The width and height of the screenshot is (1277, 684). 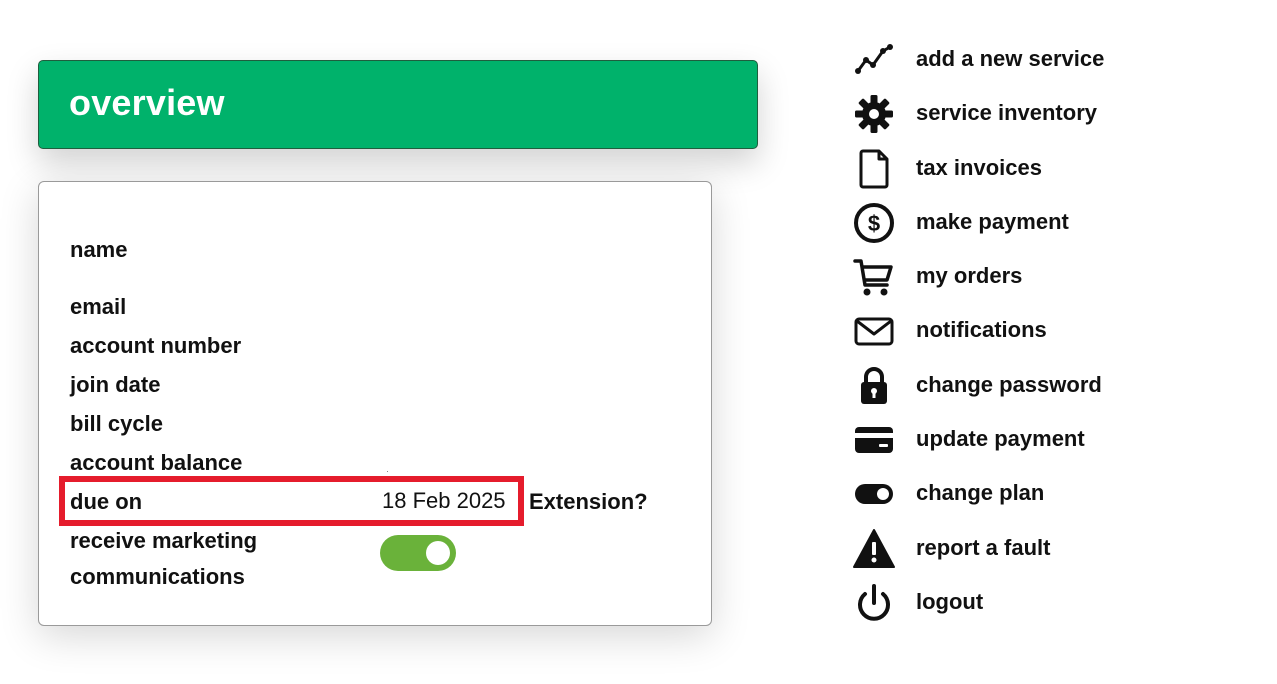 I want to click on menu-item-make-payment: $ make payment, so click(x=1042, y=223).